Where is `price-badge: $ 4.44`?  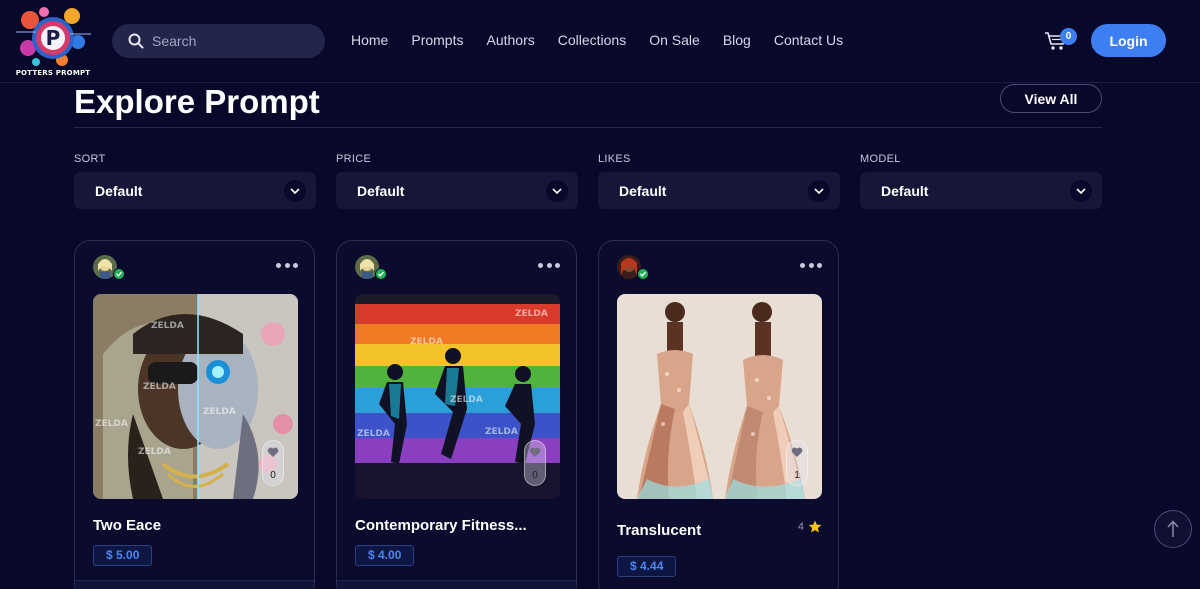
price-badge: $ 4.44 is located at coordinates (647, 566).